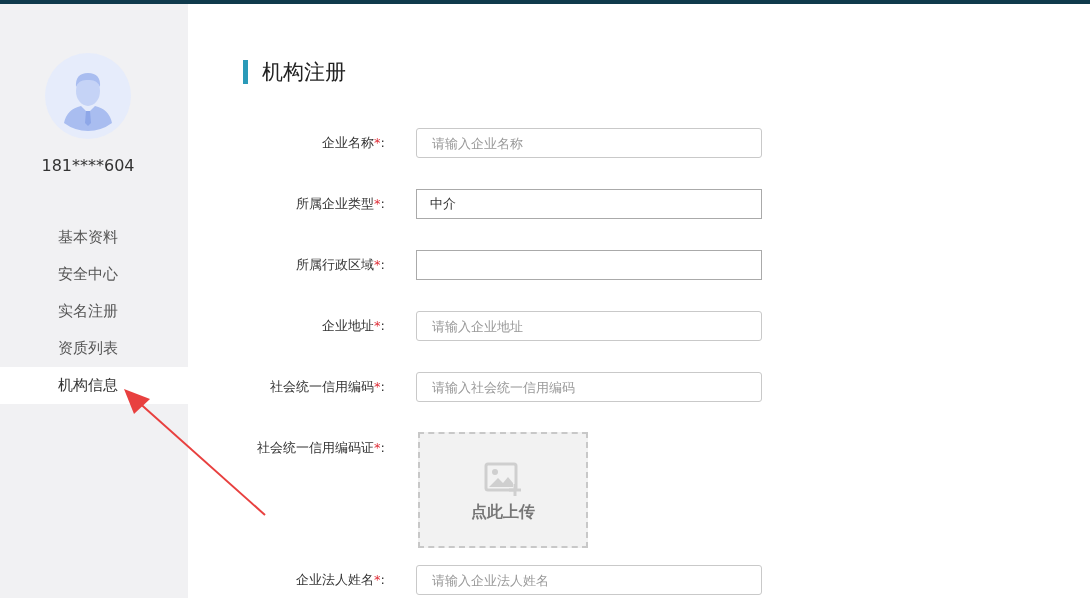 The height and width of the screenshot is (598, 1090). What do you see at coordinates (327, 387) in the screenshot?
I see `field-label: 社会统一信用编码*:` at bounding box center [327, 387].